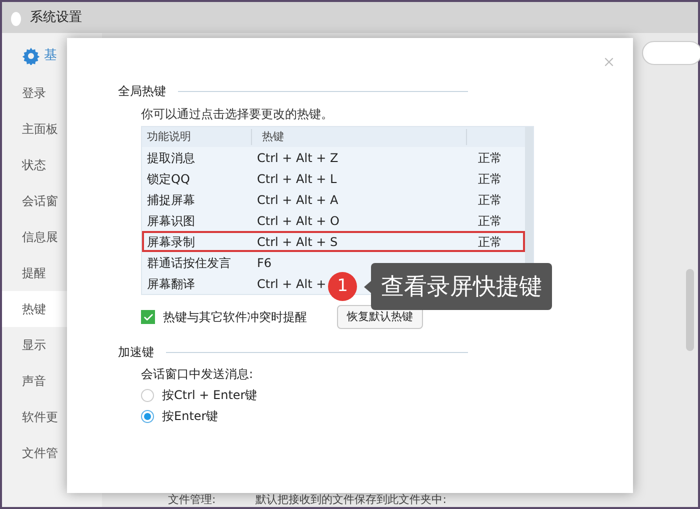 The image size is (700, 509). I want to click on column-header: 功能说明, so click(197, 137).